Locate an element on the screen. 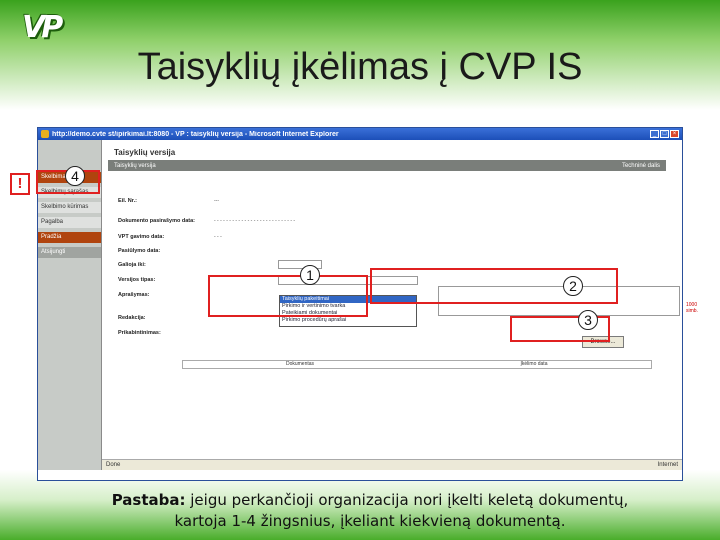 This screenshot has height=540, width=720. field-label-eil-nr: Eil. Nr.: is located at coordinates (127, 201).